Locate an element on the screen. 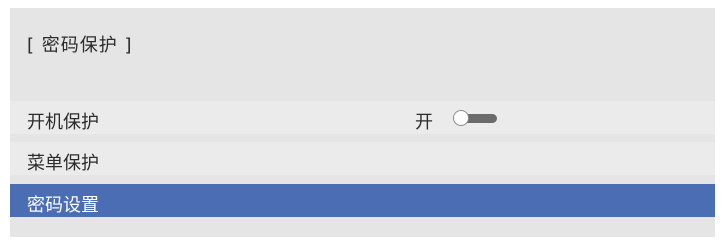 Image resolution: width=725 pixels, height=243 pixels. panel-footer is located at coordinates (362, 230).